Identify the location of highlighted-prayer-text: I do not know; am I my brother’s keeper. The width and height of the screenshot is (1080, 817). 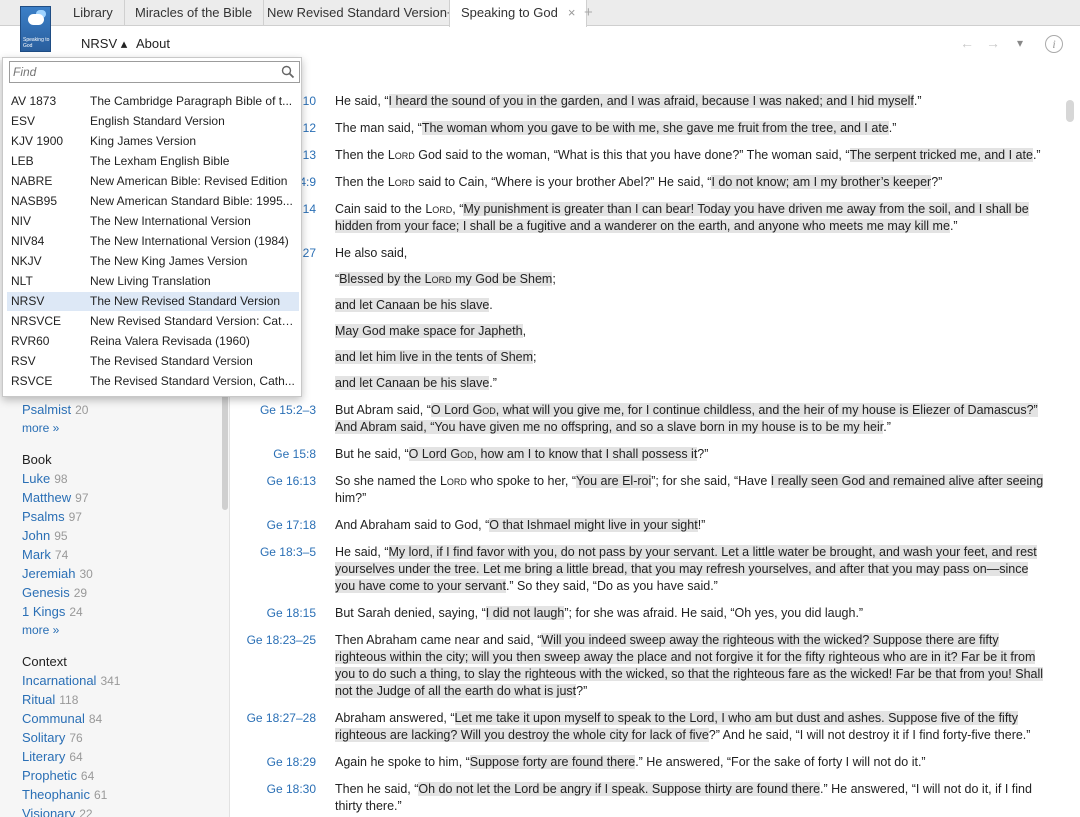
(821, 182).